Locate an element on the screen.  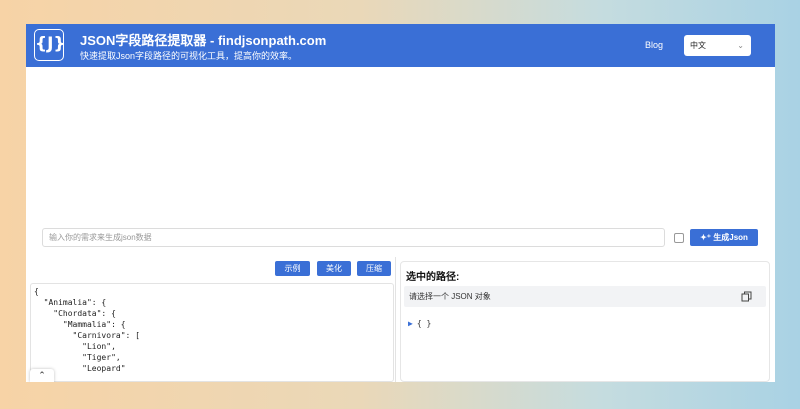
code-line: "Carnivora": [ is located at coordinates (87, 335).